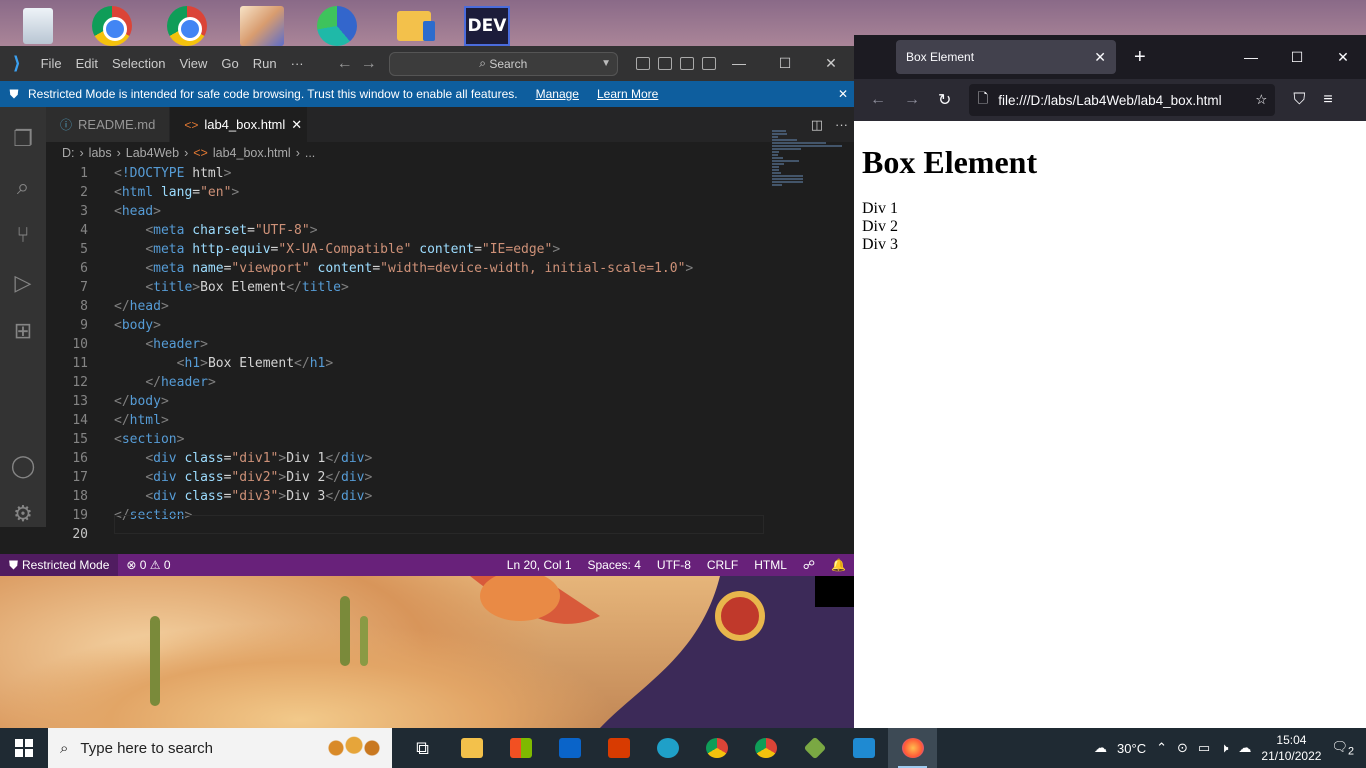 Image resolution: width=1366 pixels, height=768 pixels. Describe the element at coordinates (23, 466) in the screenshot. I see `account-icon: ◯` at that location.